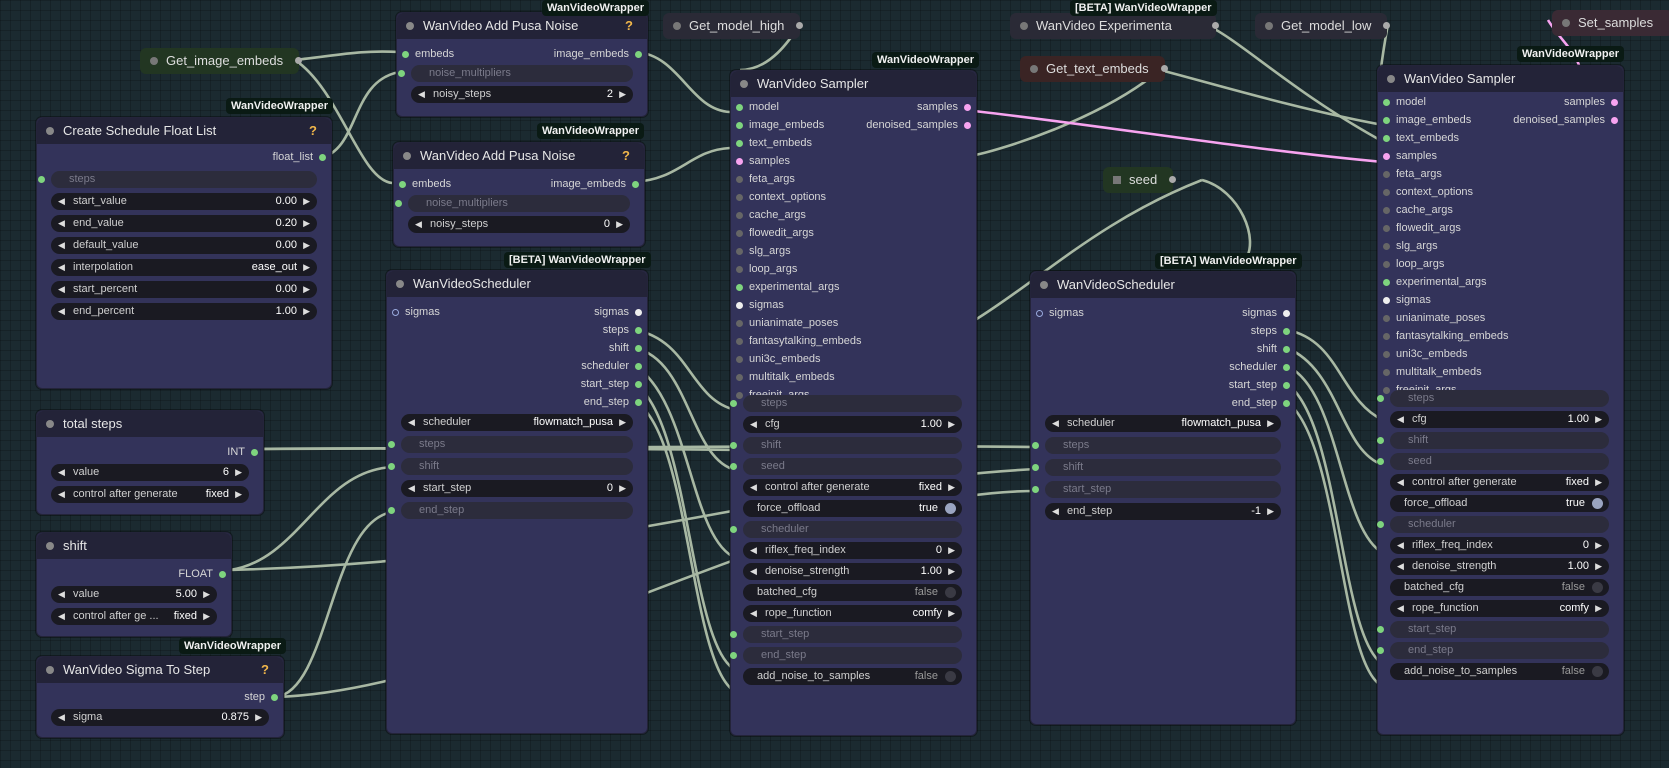  What do you see at coordinates (763, 251) in the screenshot?
I see `input-slot: slg_args` at bounding box center [763, 251].